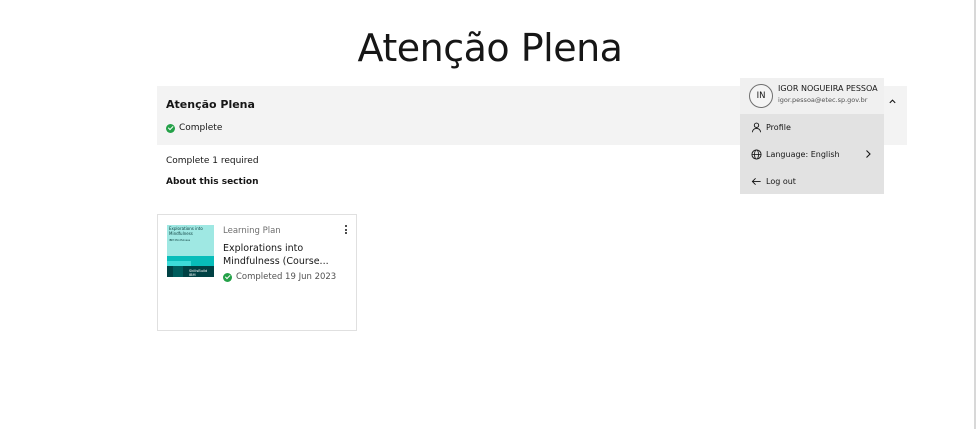 This screenshot has width=980, height=429. I want to click on chevron-up-icon, so click(892, 101).